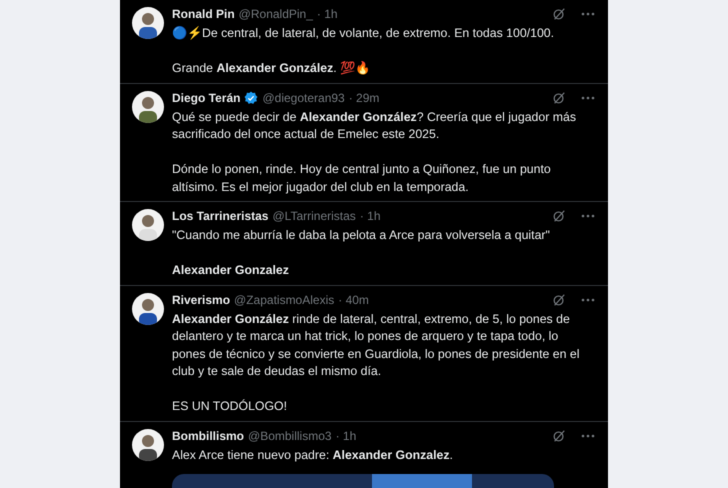 Image resolution: width=728 pixels, height=488 pixels. What do you see at coordinates (208, 435) in the screenshot?
I see `author-name: Bombillismo` at bounding box center [208, 435].